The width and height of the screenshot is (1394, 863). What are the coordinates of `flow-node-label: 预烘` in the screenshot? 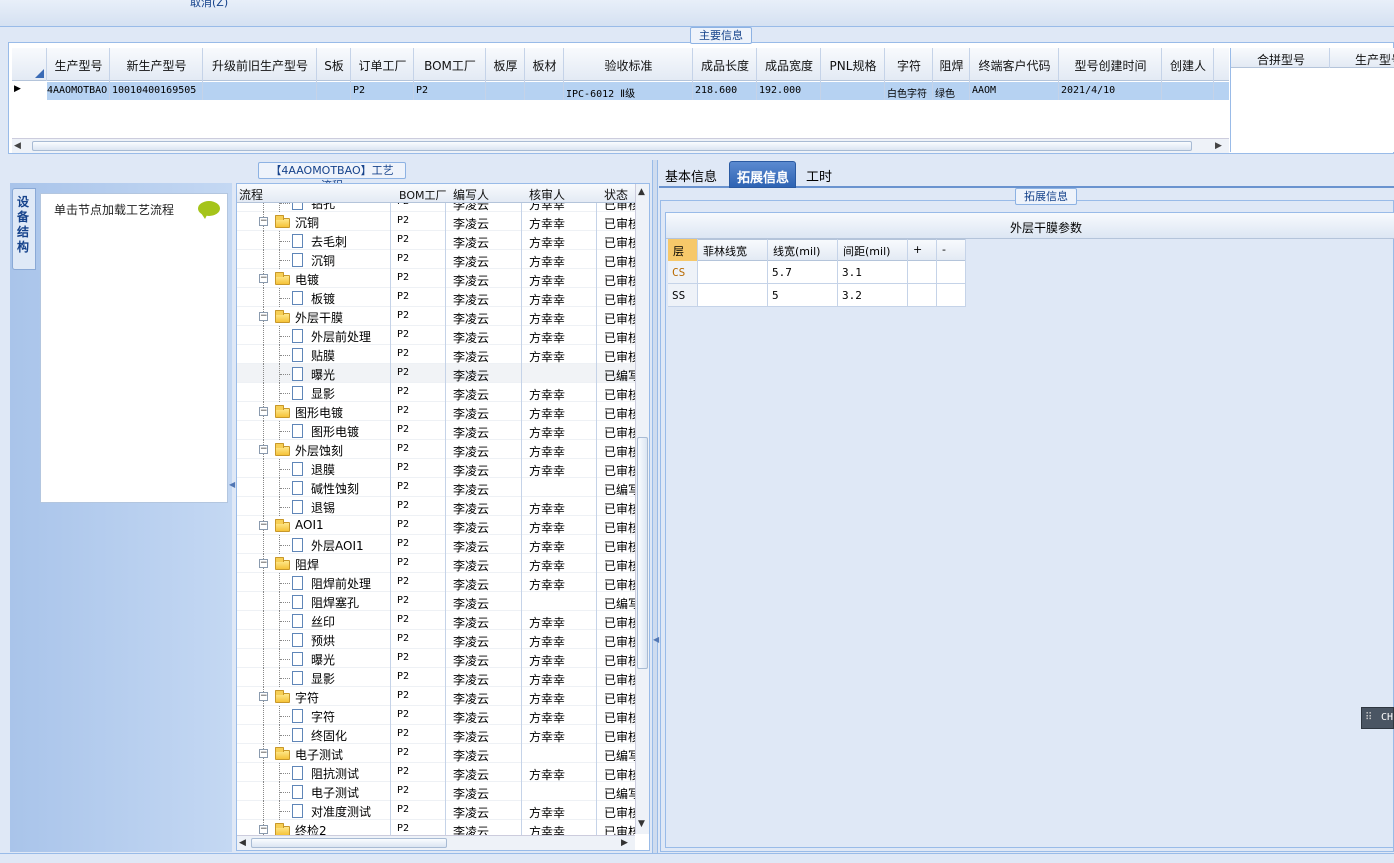 It's located at (323, 640).